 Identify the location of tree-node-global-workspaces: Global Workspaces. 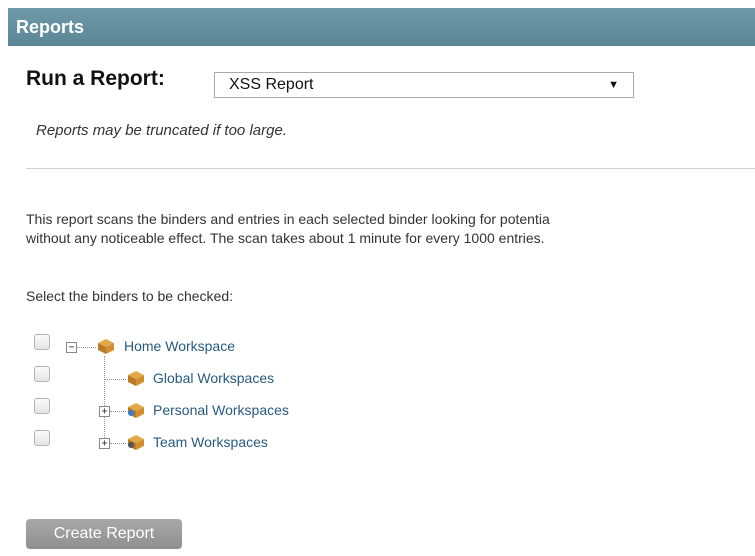
(213, 378).